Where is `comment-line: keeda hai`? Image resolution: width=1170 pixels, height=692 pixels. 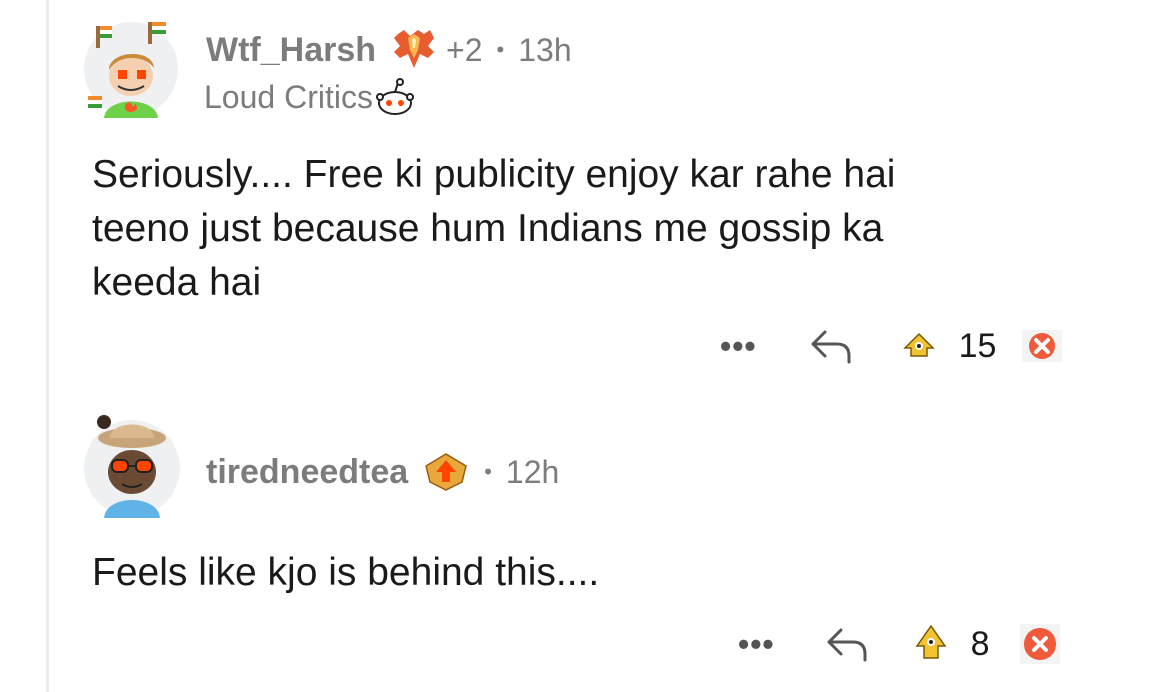 comment-line: keeda hai is located at coordinates (177, 282).